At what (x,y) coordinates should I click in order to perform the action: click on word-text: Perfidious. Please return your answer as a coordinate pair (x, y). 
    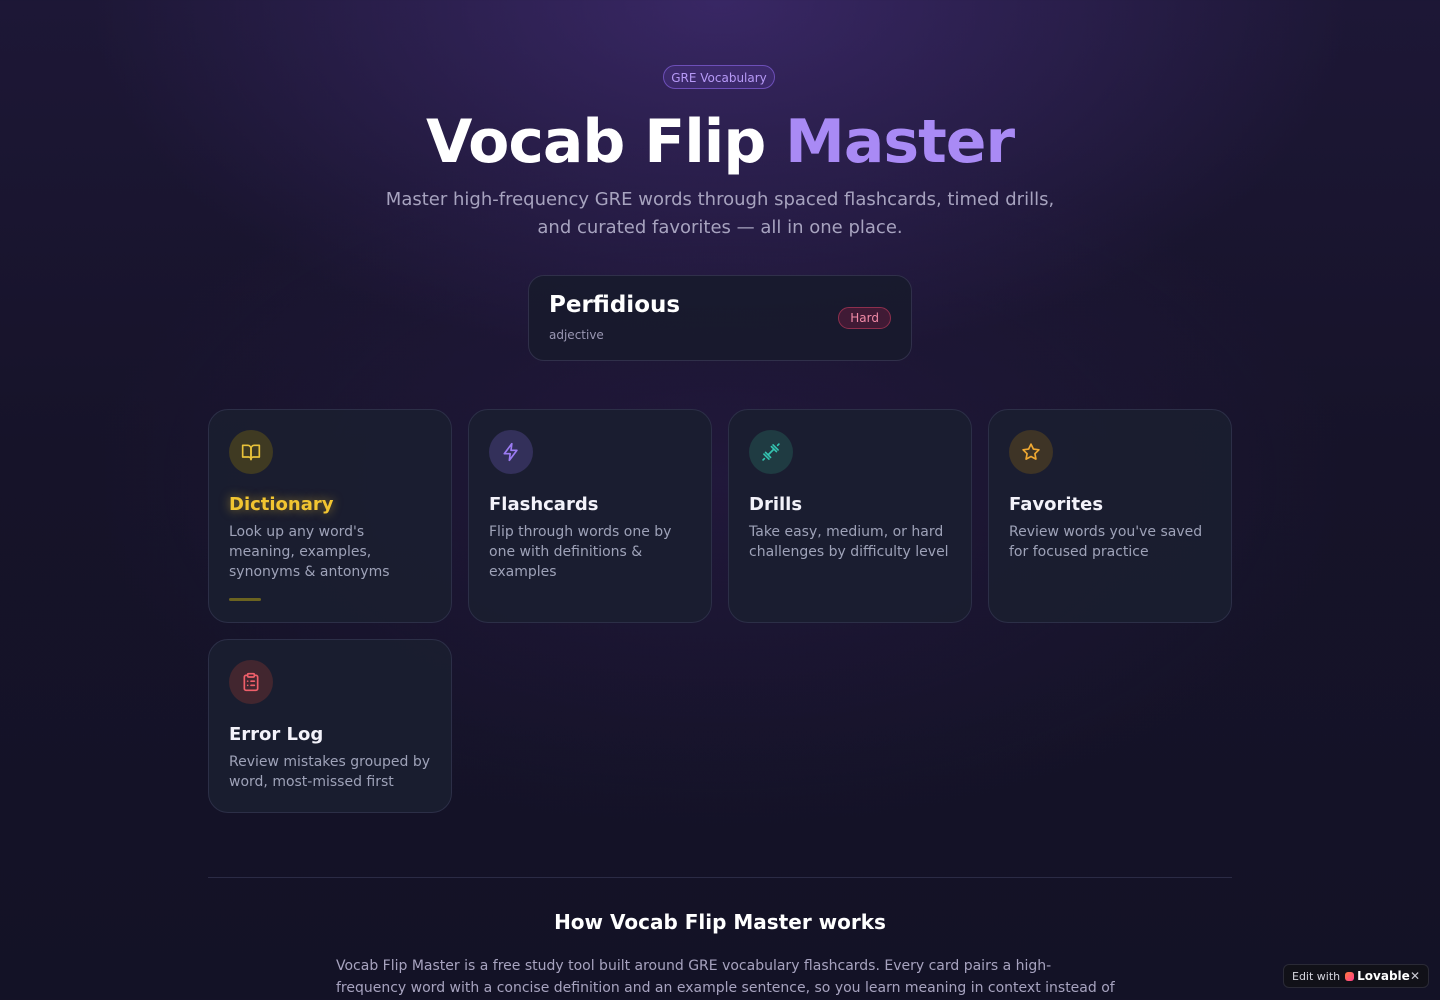
    Looking at the image, I should click on (615, 305).